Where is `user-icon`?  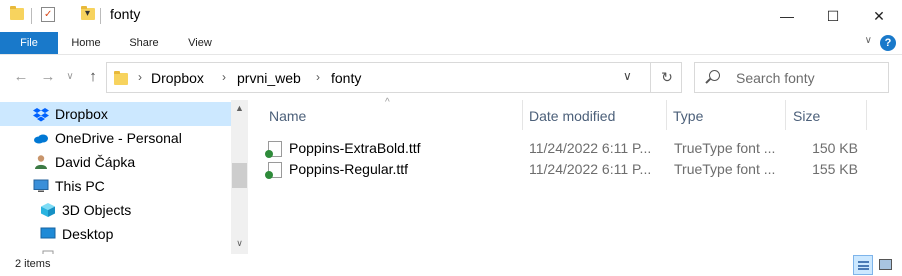 user-icon is located at coordinates (41, 162).